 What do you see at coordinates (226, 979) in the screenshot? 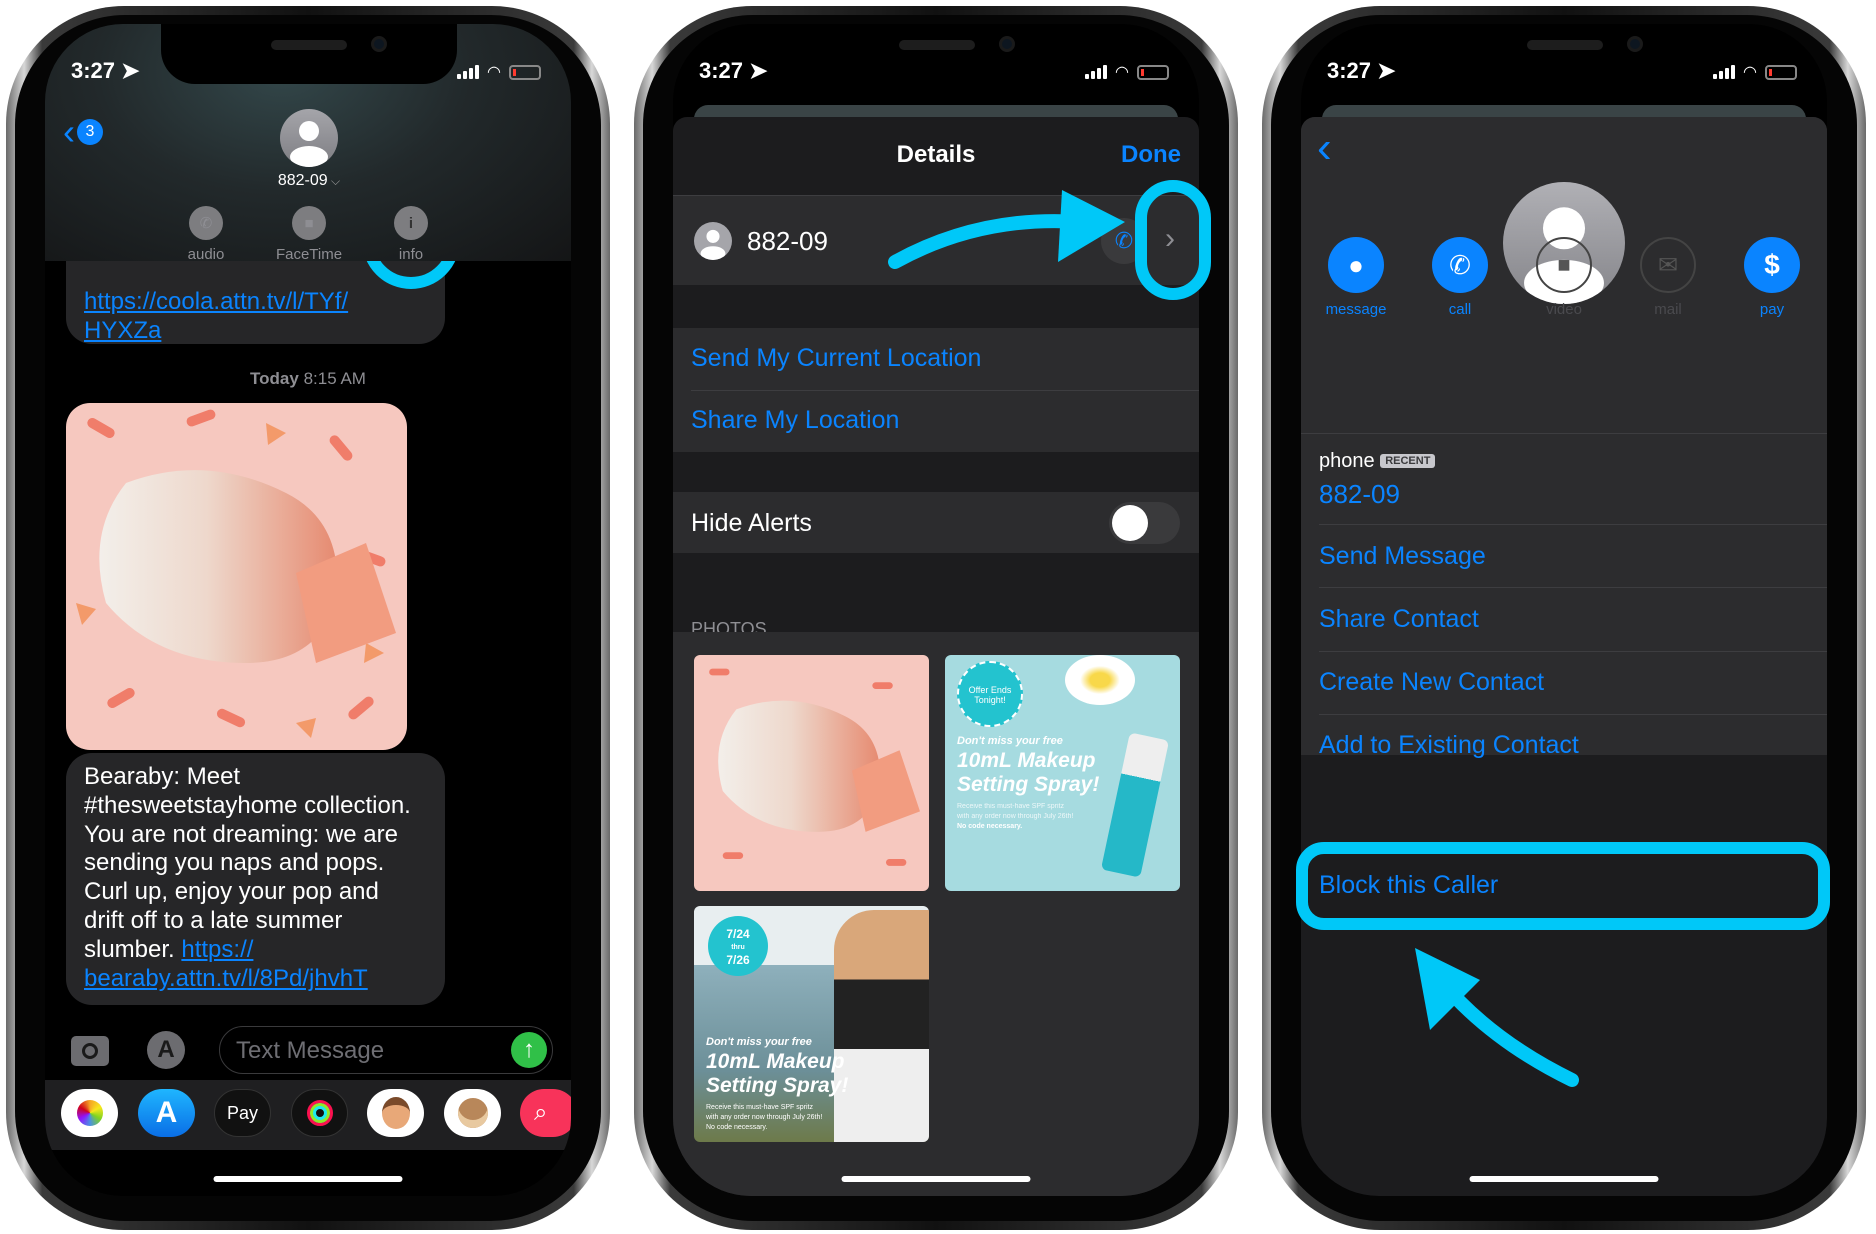
I see `message-link: bearaby.attn.tv/l/8Pd/jhvhT` at bounding box center [226, 979].